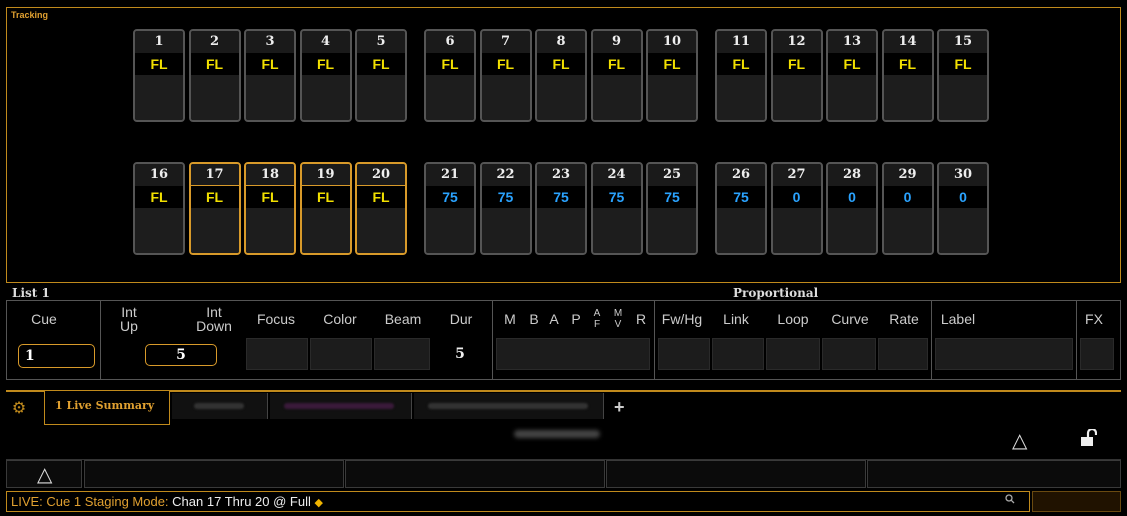  I want to click on header-int-up: Int Up, so click(129, 319).